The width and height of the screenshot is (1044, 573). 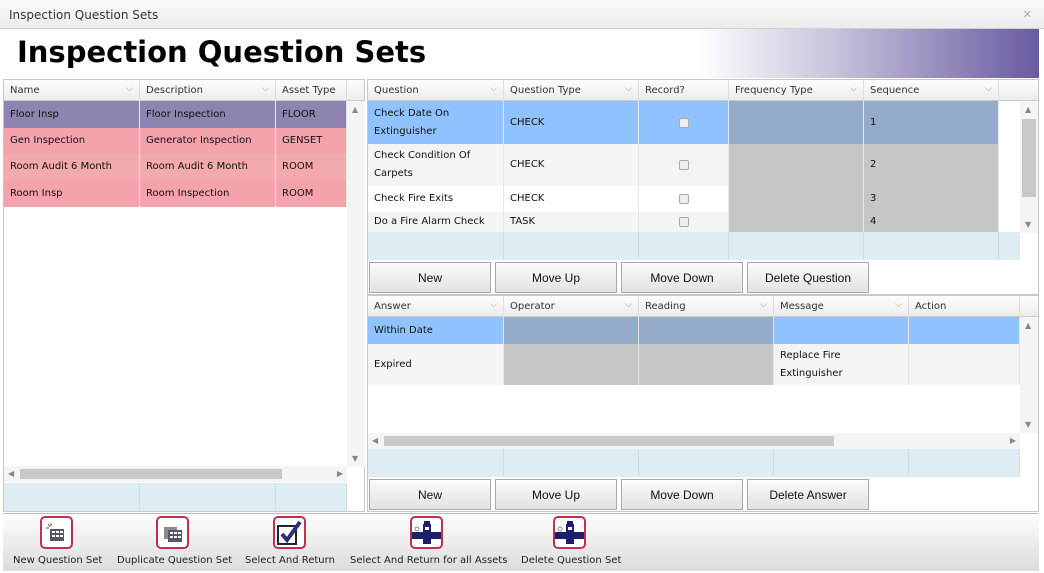 I want to click on toolbar-select-and-return-for-all-assets-button: Select And Return for all Assets, so click(x=428, y=541).